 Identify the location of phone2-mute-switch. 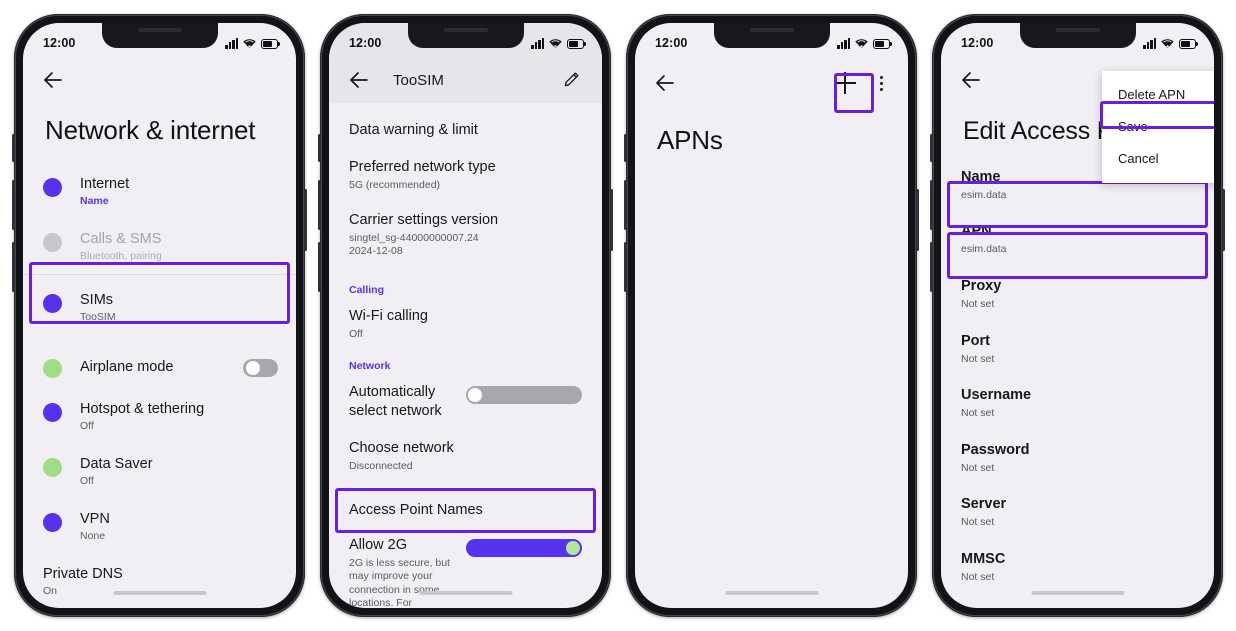
(319, 148).